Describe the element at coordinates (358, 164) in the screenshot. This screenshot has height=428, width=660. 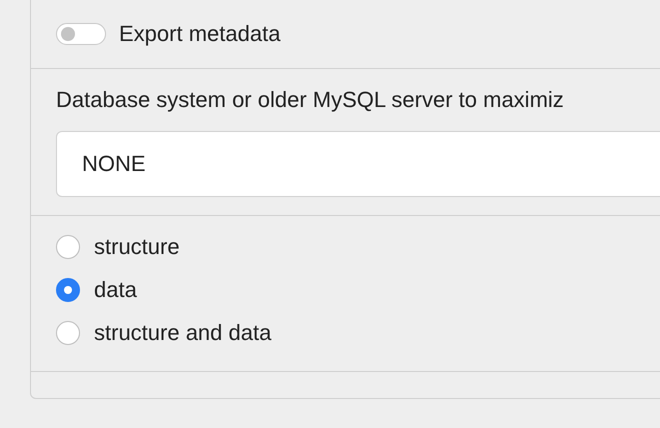
I see `compatibility-select: NONE` at that location.